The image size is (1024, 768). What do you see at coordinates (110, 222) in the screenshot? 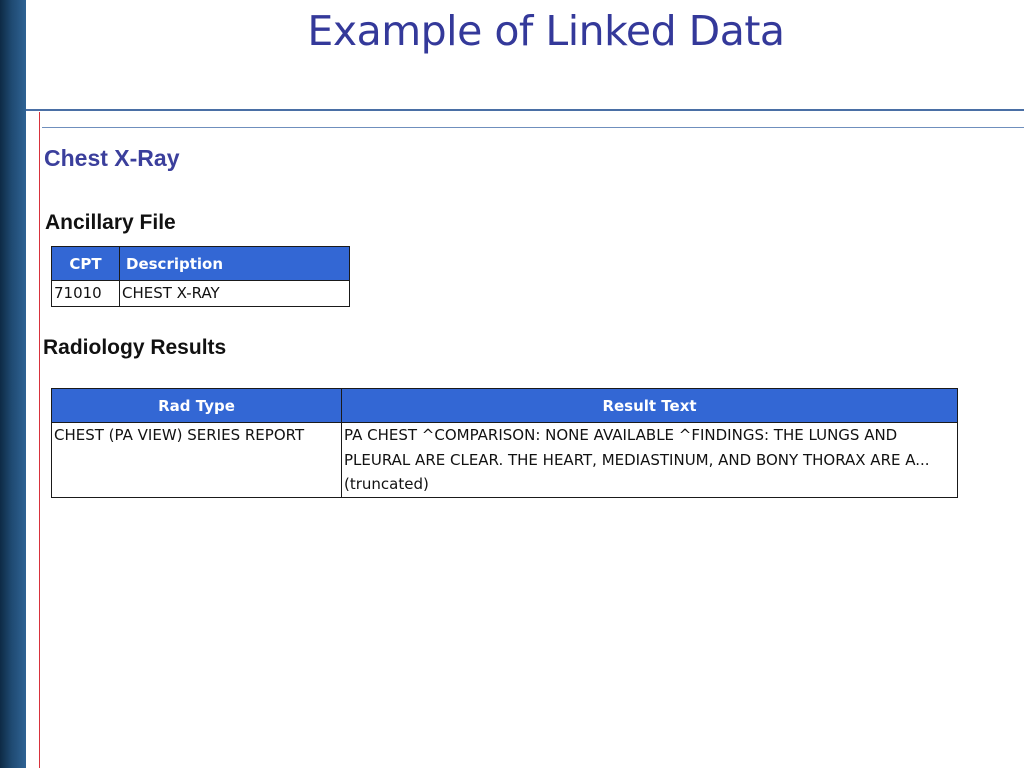
I see `ancillary-file-heading: Ancillary File` at bounding box center [110, 222].